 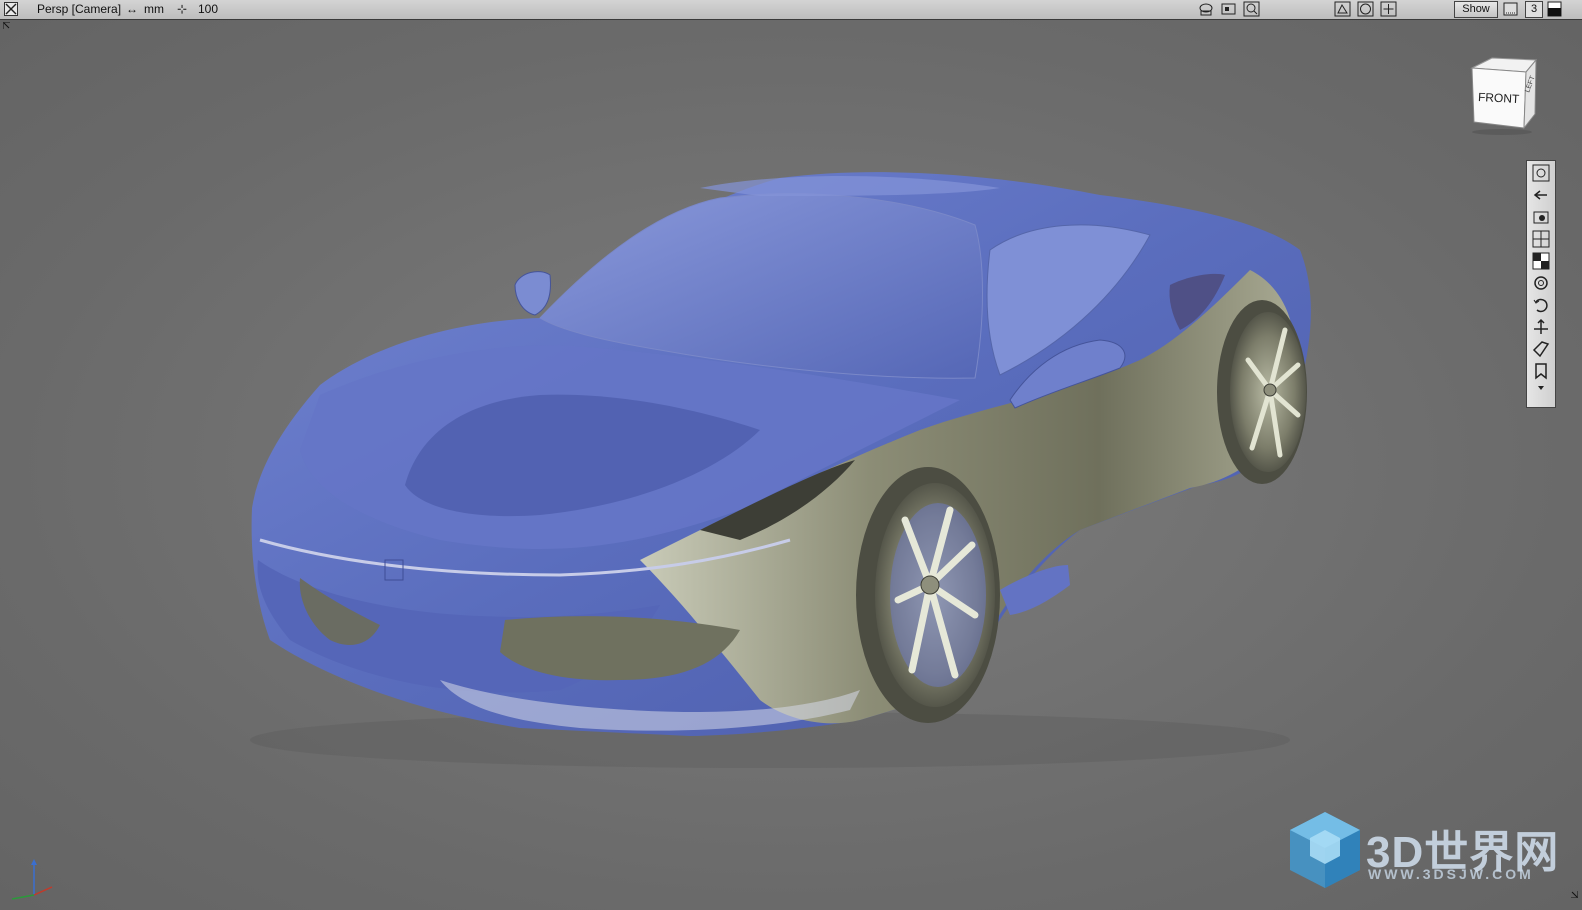 I want to click on view-tools-toolbar, so click(x=1541, y=284).